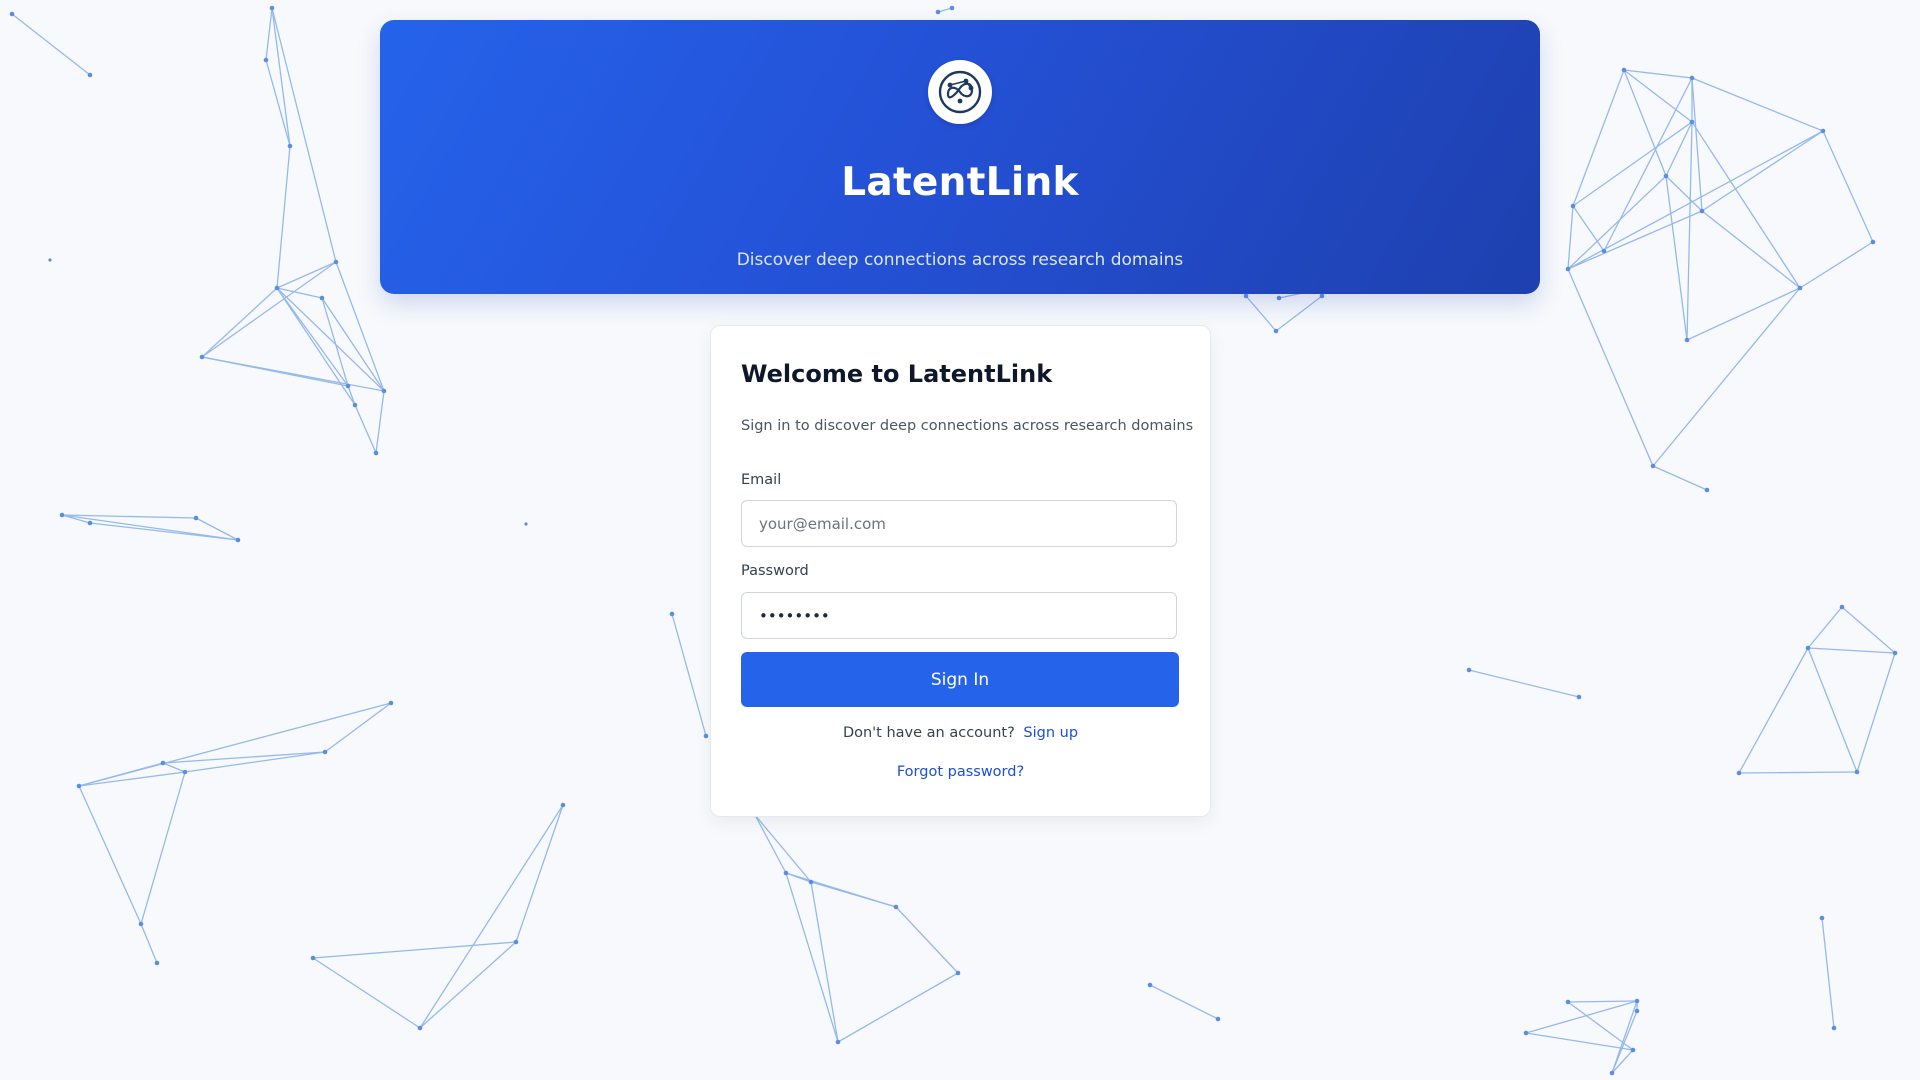  What do you see at coordinates (959, 615) in the screenshot?
I see `password-field` at bounding box center [959, 615].